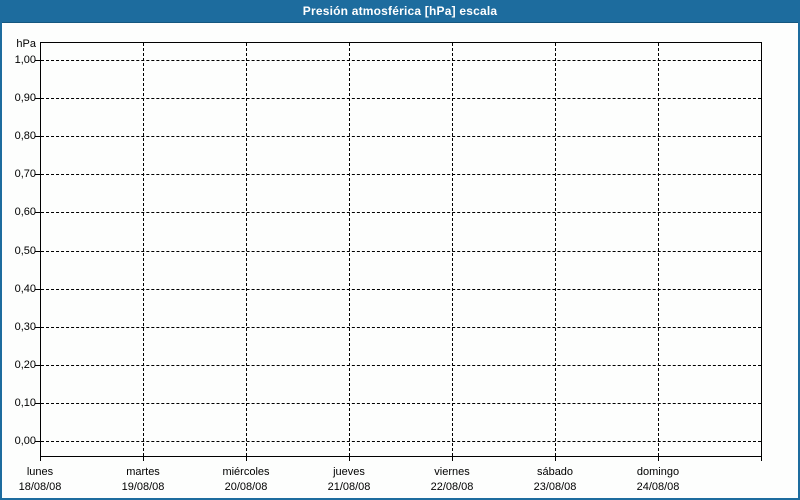 The width and height of the screenshot is (800, 500). Describe the element at coordinates (452, 487) in the screenshot. I see `x-date-label: 22/08/08` at that location.